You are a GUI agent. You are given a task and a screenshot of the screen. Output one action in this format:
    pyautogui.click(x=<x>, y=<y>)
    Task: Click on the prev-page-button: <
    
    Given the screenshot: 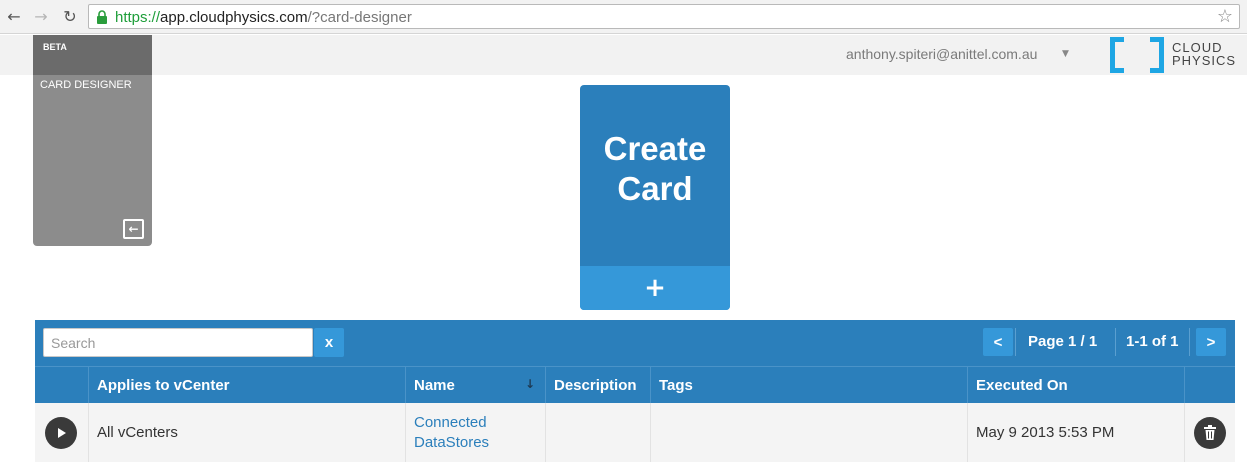 What is the action you would take?
    pyautogui.click(x=998, y=342)
    